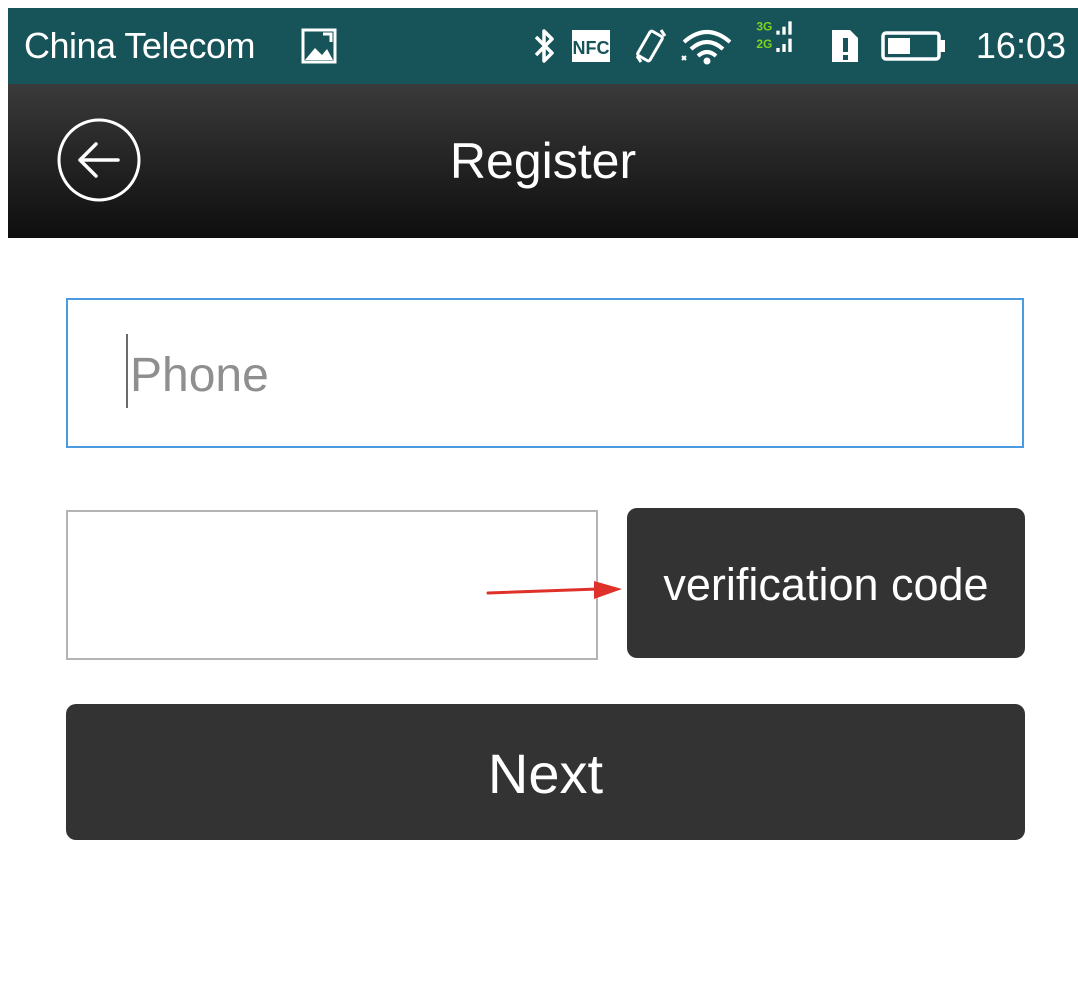 The height and width of the screenshot is (1002, 1078). I want to click on svg-text: NFC, so click(591, 48).